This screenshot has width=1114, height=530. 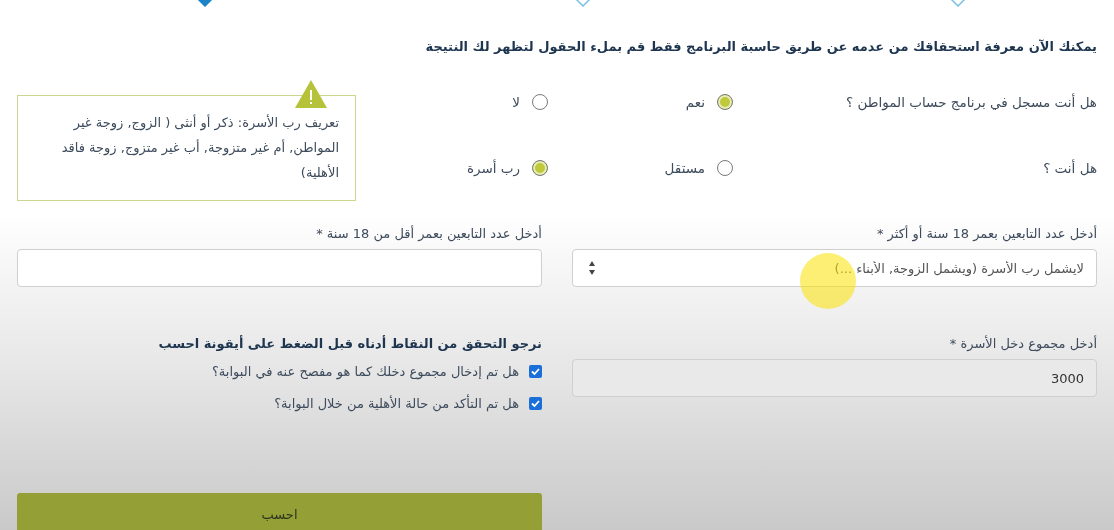 I want to click on intro-text: يمكنك الآن معرفة استحقاقك من عدمه عن طريق حاسبة البرنامج فقط قم بملء الحقول لتظهر لك النتيجة, so click(x=760, y=47).